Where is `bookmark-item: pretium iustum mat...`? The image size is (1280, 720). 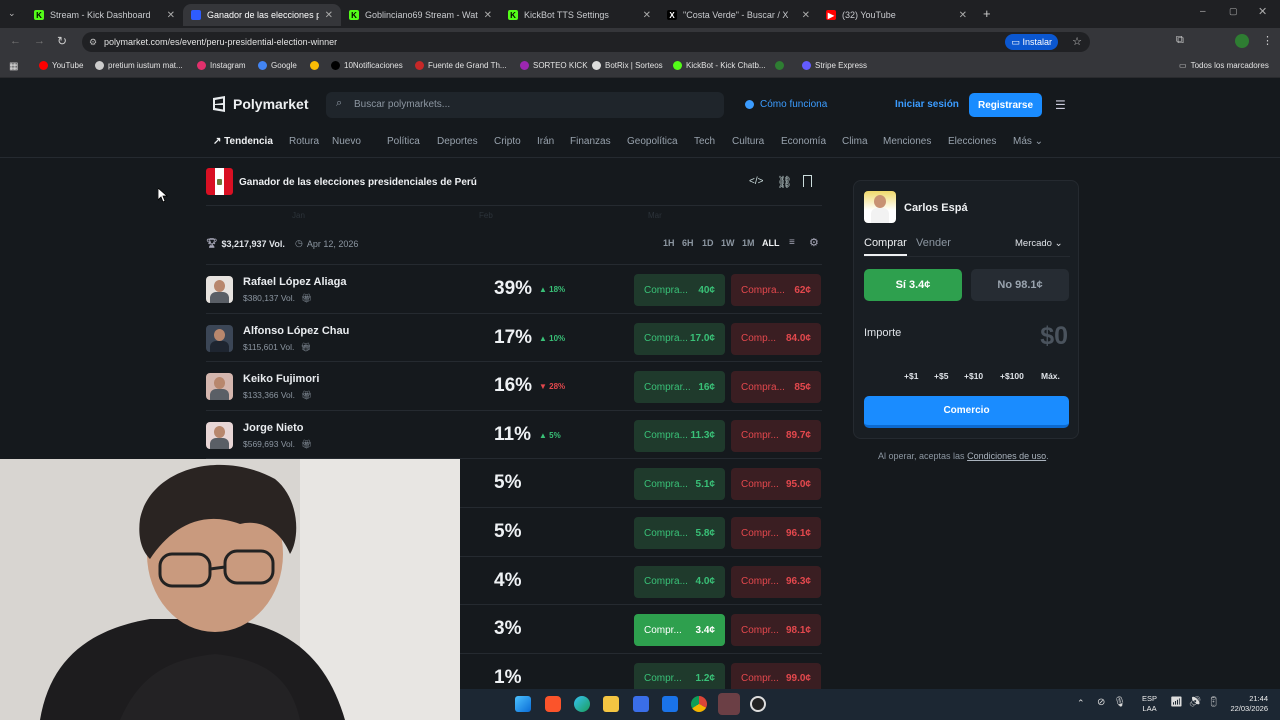
bookmark-item: pretium iustum mat... is located at coordinates (139, 65).